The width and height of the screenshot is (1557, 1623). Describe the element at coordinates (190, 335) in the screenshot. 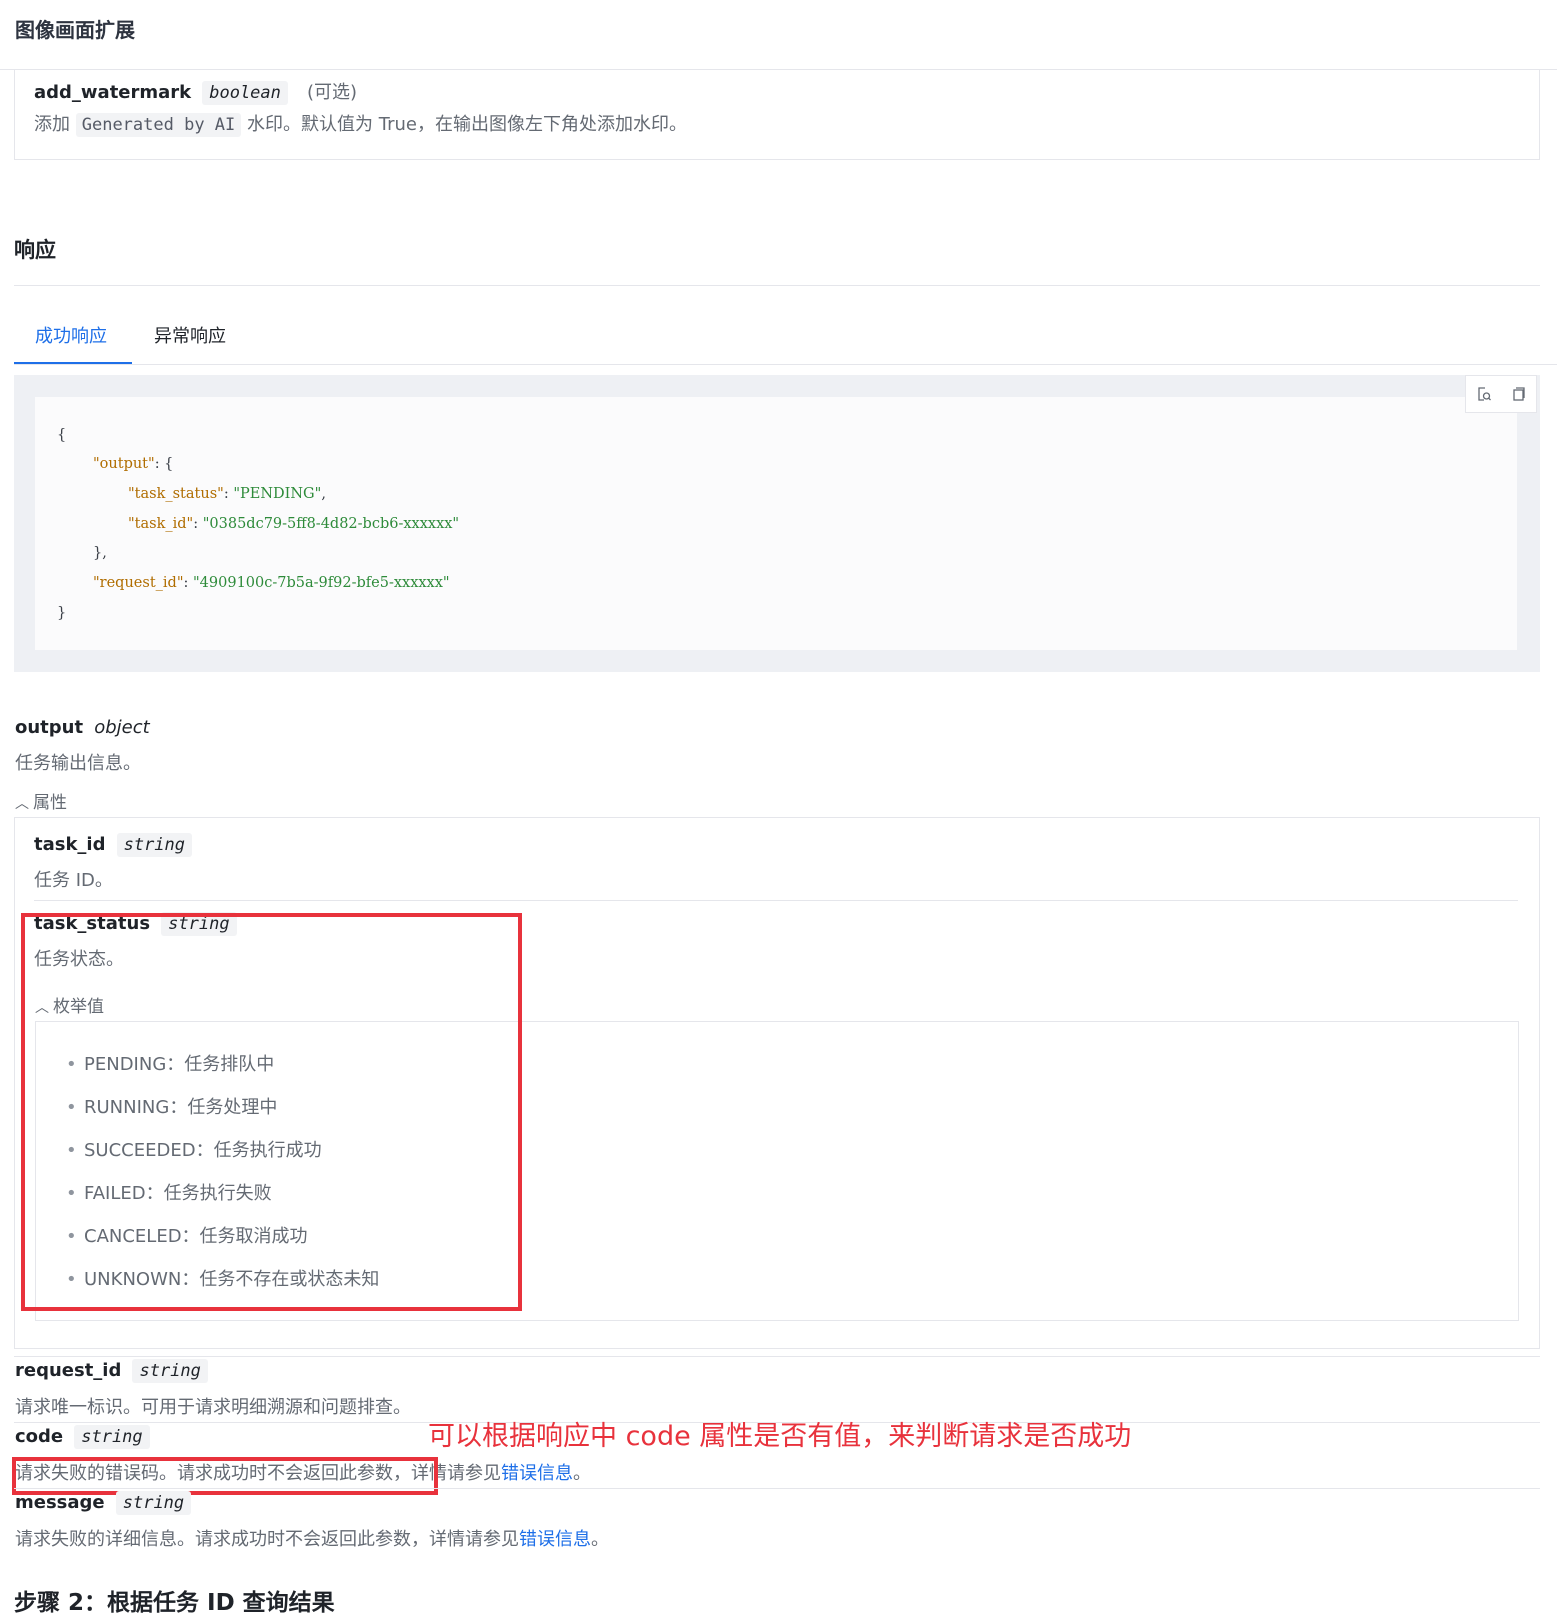

I see `tab-error-response: 异常响应` at that location.